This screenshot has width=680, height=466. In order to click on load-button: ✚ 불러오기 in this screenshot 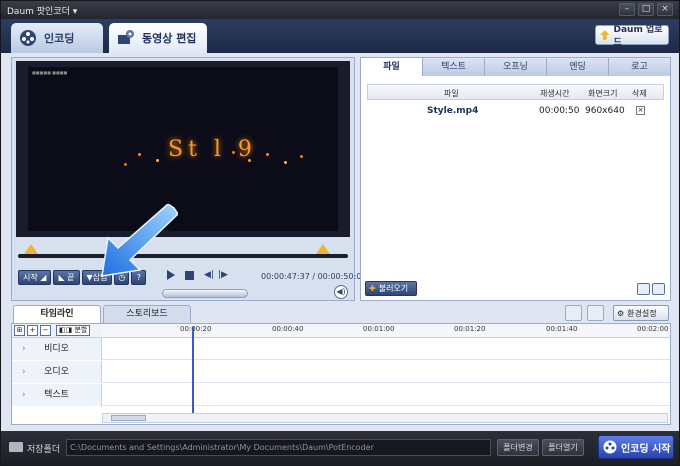, I will do `click(391, 288)`.